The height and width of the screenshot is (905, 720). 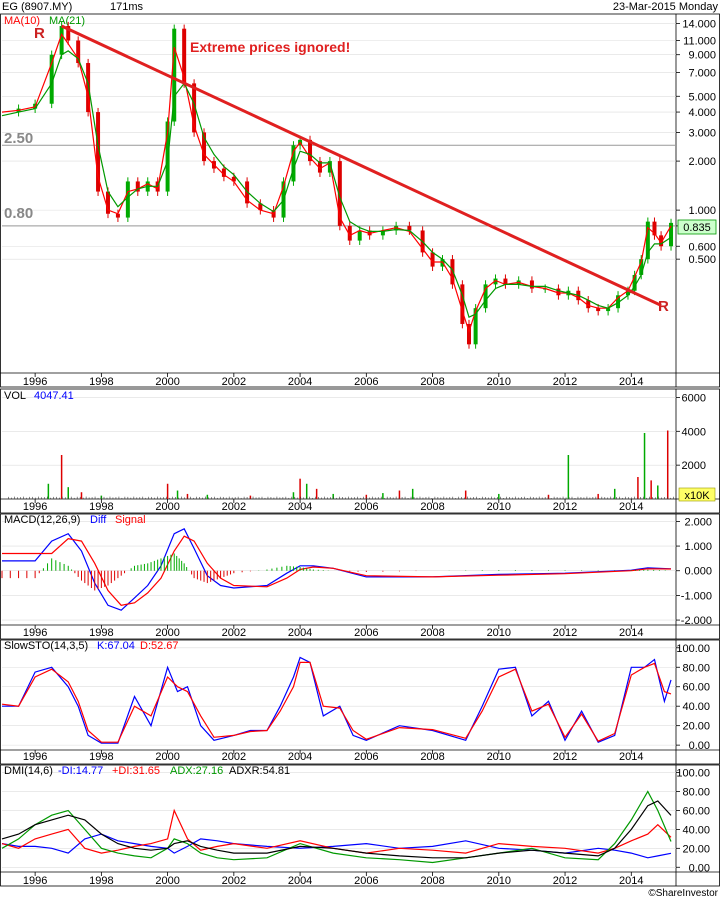 I want to click on sto-k-legend: K:67.04, so click(x=116, y=646).